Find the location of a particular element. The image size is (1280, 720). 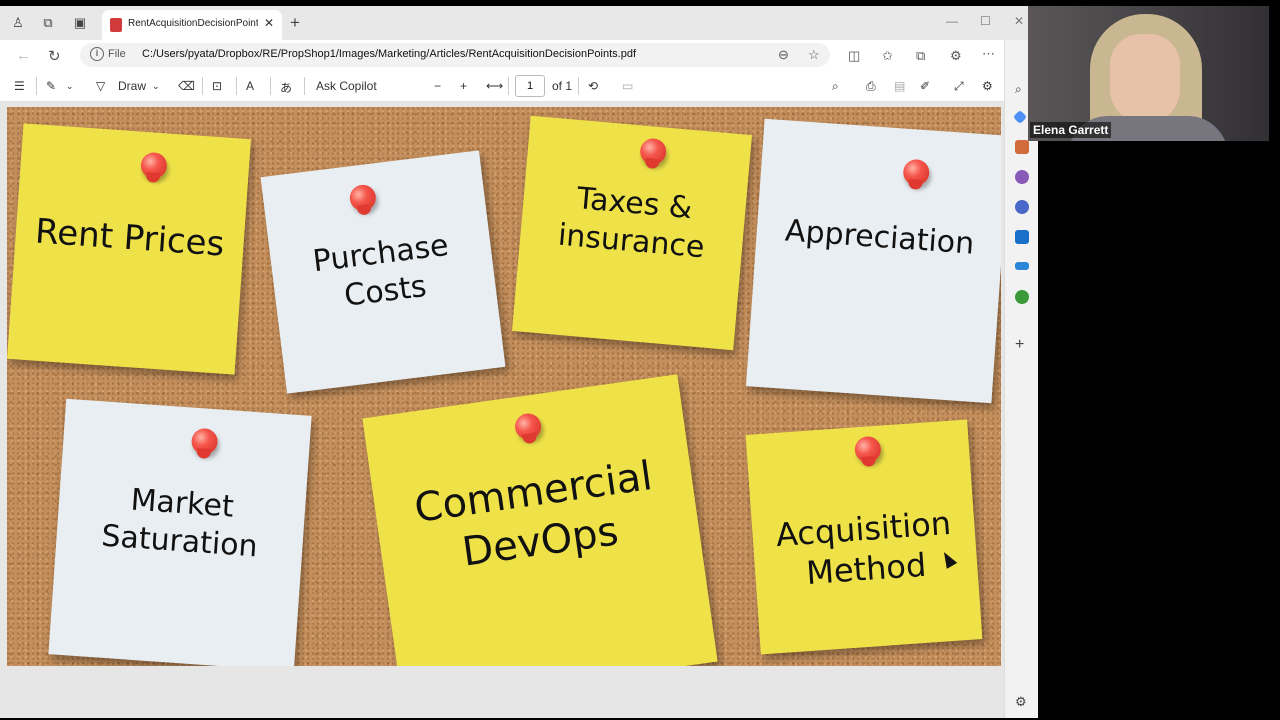

translate-icon: あ is located at coordinates (286, 87).